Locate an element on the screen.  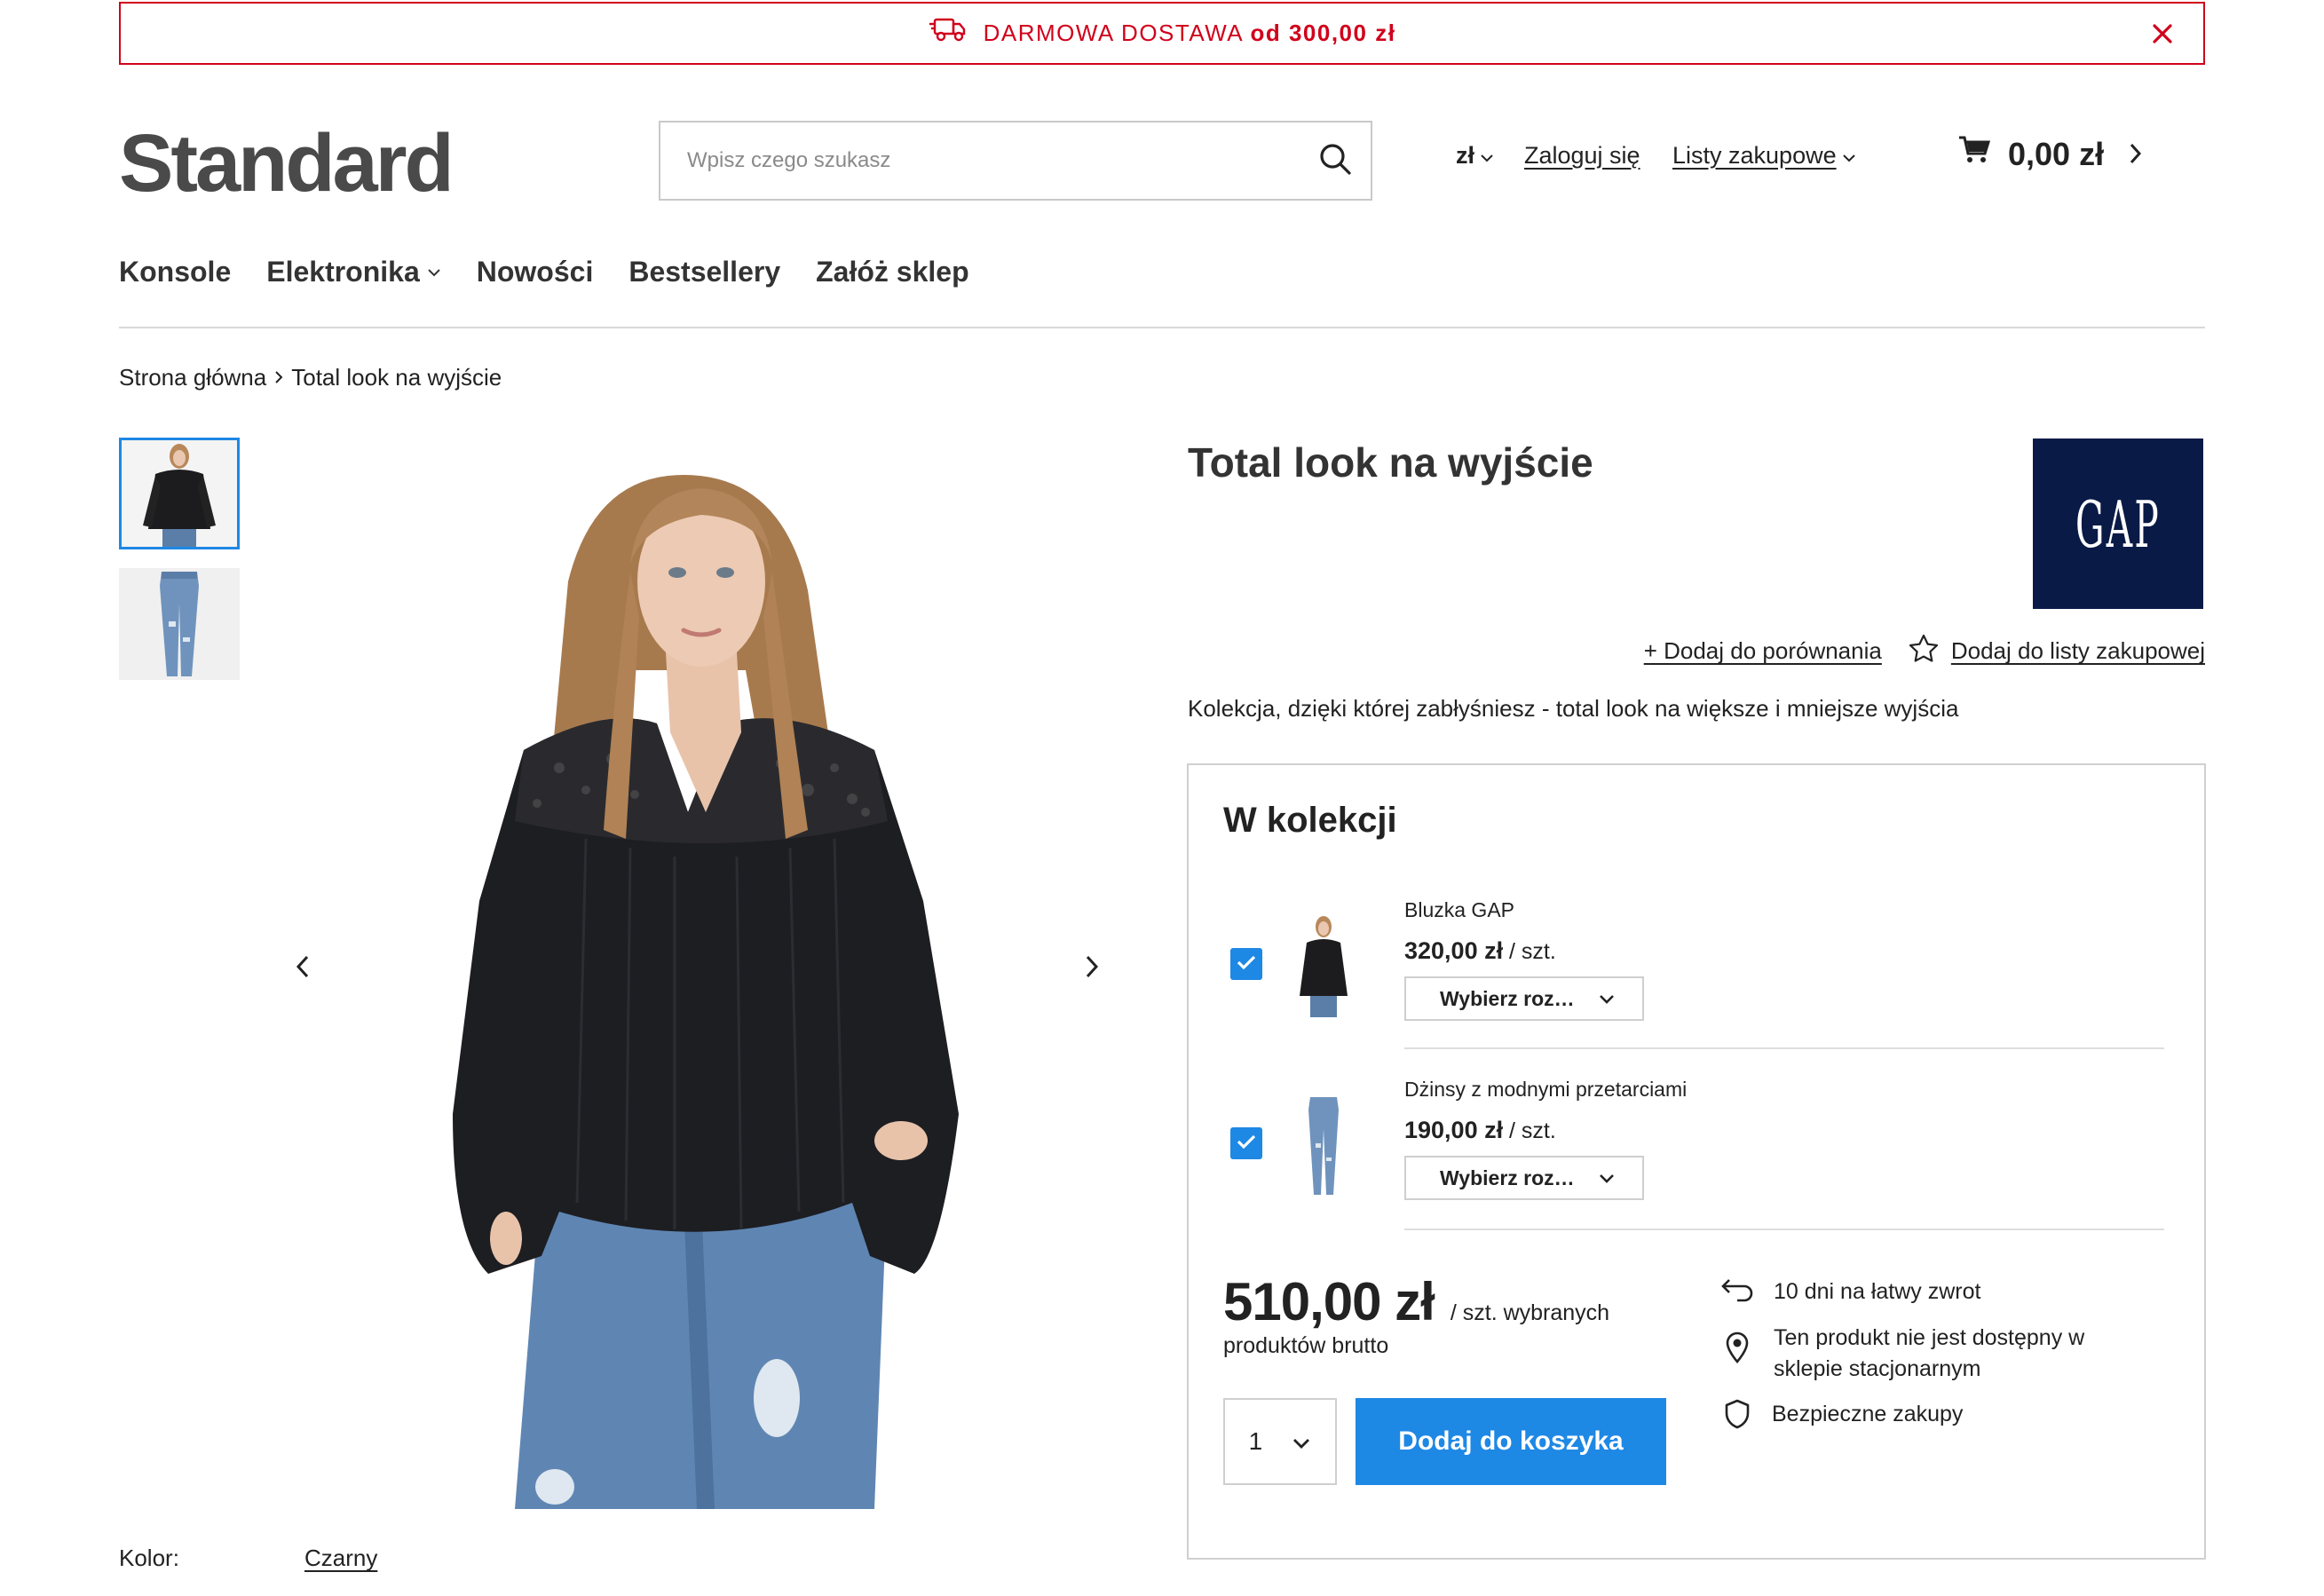
collection-title: W kolekcji is located at coordinates (1310, 820).